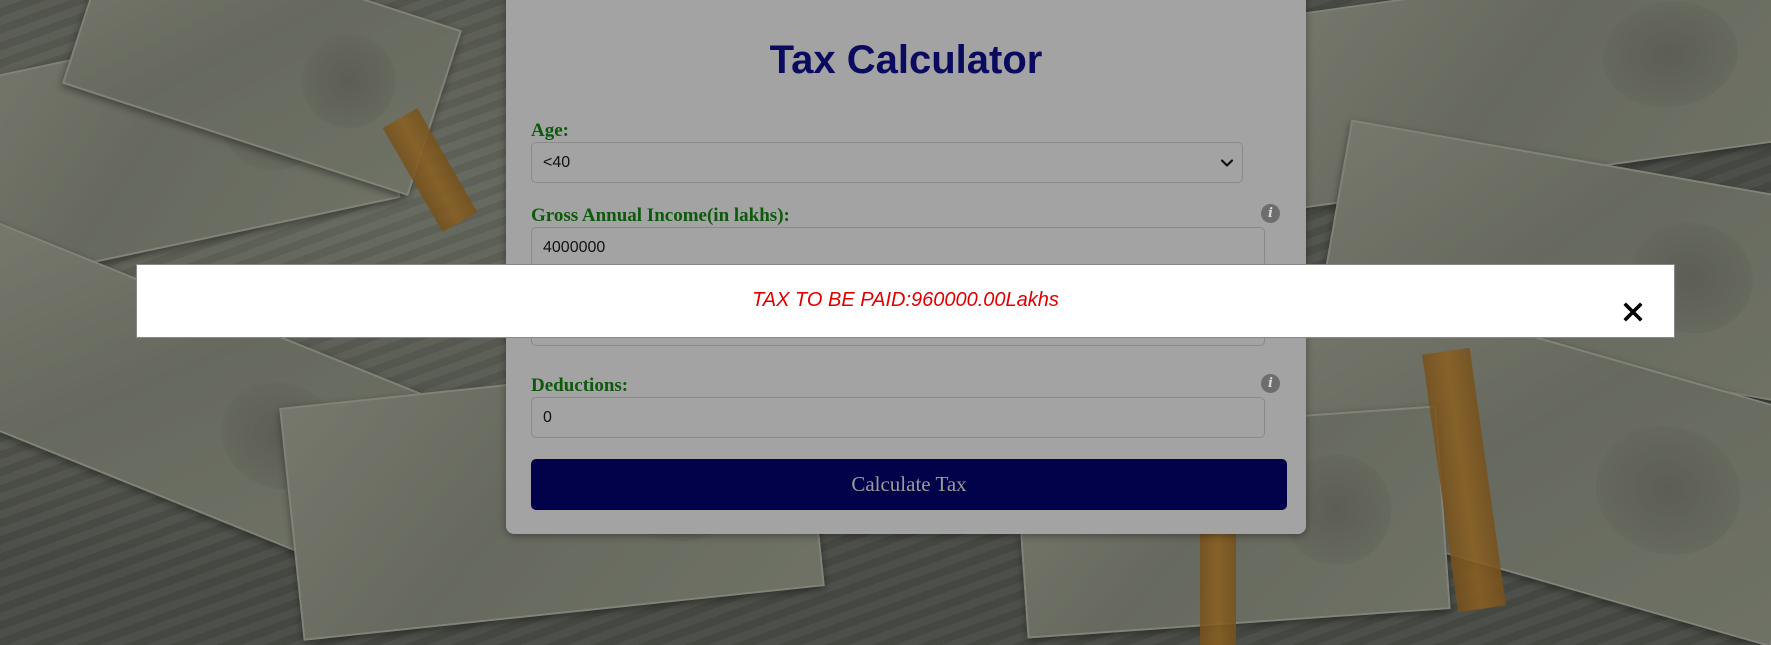  What do you see at coordinates (898, 247) in the screenshot?
I see `gross-income-input: 4000000` at bounding box center [898, 247].